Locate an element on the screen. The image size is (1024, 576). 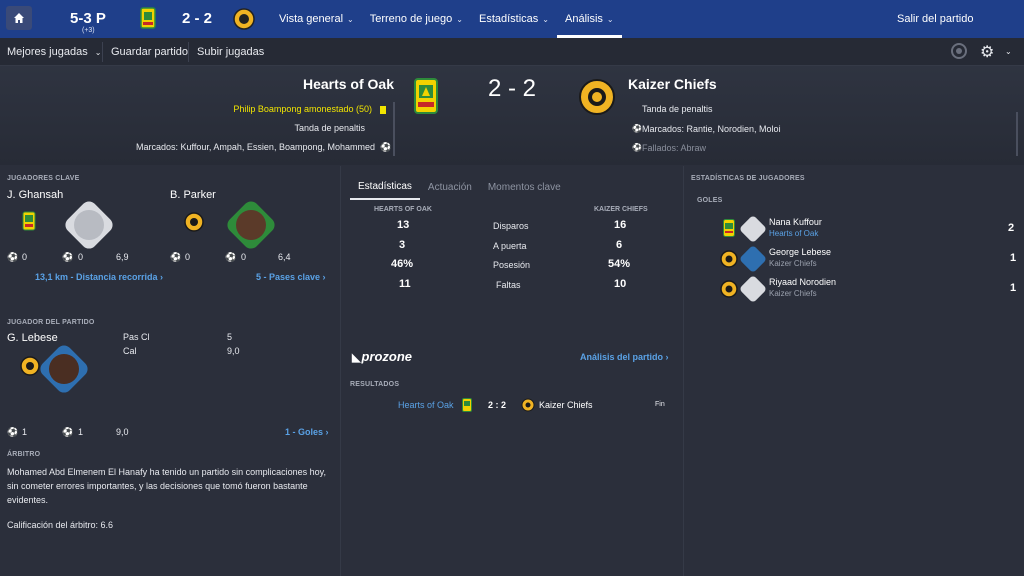
stat-row: 46% Posesión 54% is located at coordinates (512, 267).